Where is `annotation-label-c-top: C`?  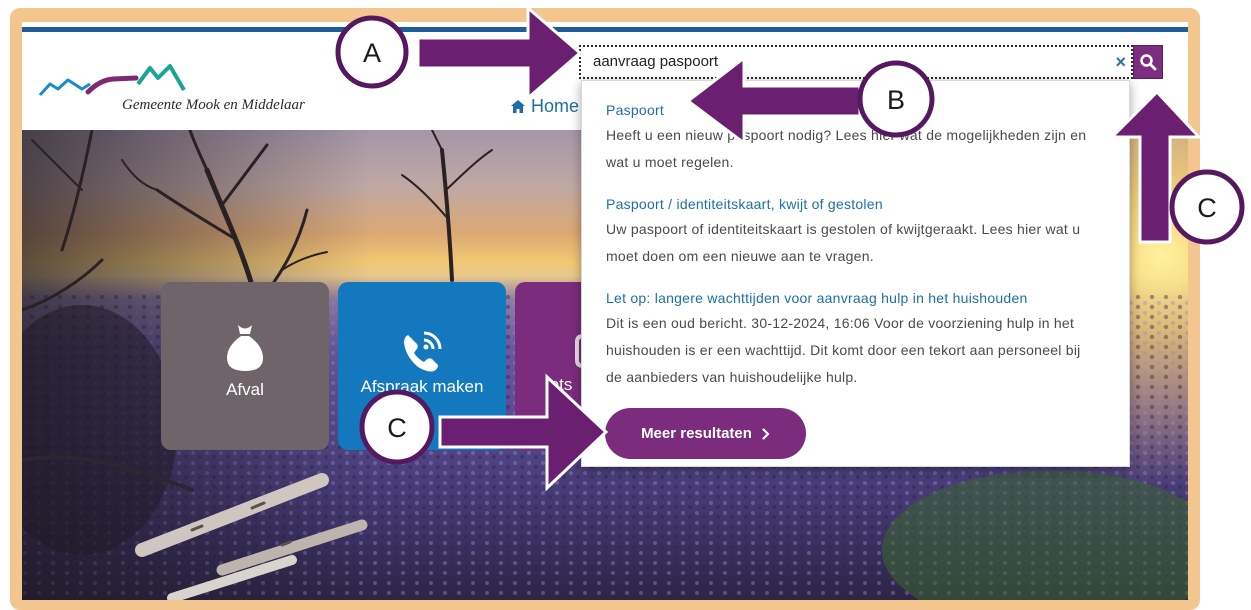 annotation-label-c-top: C is located at coordinates (1207, 208).